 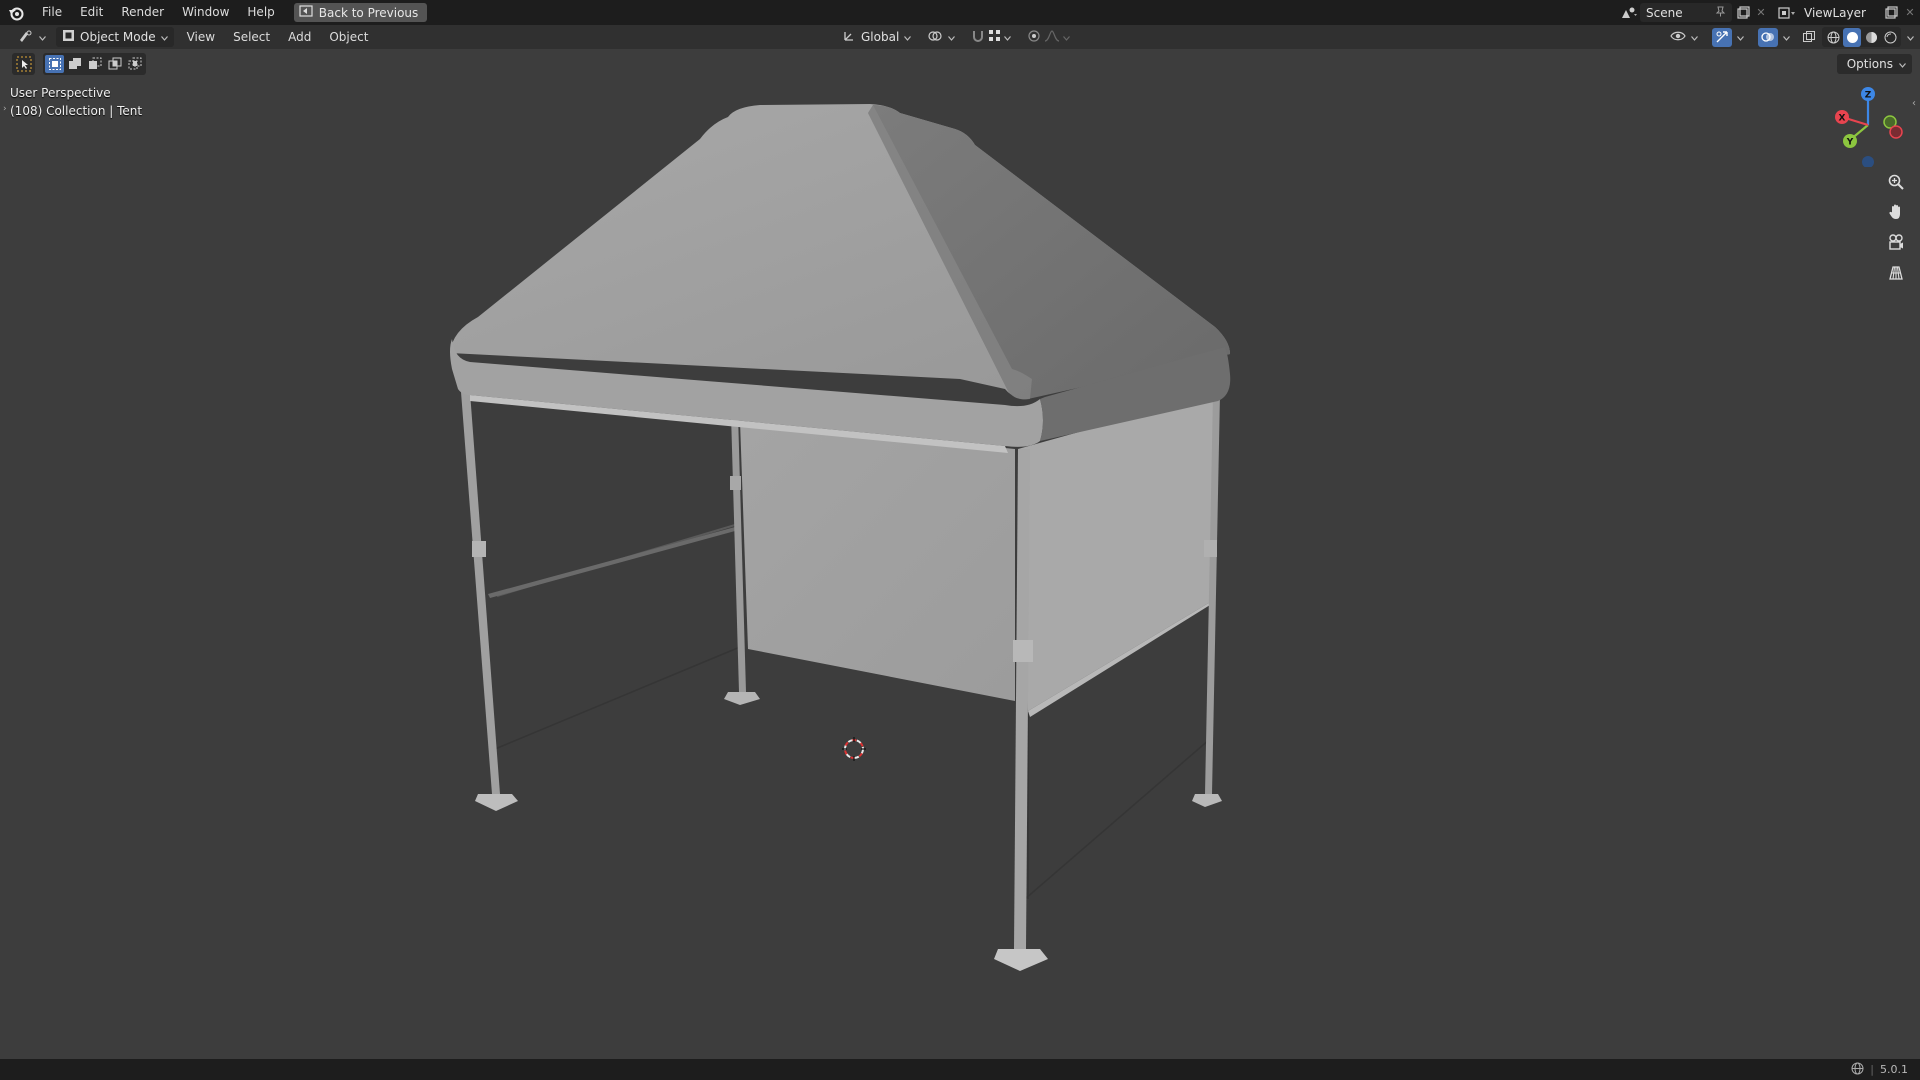 I want to click on screen-back-icon, so click(x=306, y=12).